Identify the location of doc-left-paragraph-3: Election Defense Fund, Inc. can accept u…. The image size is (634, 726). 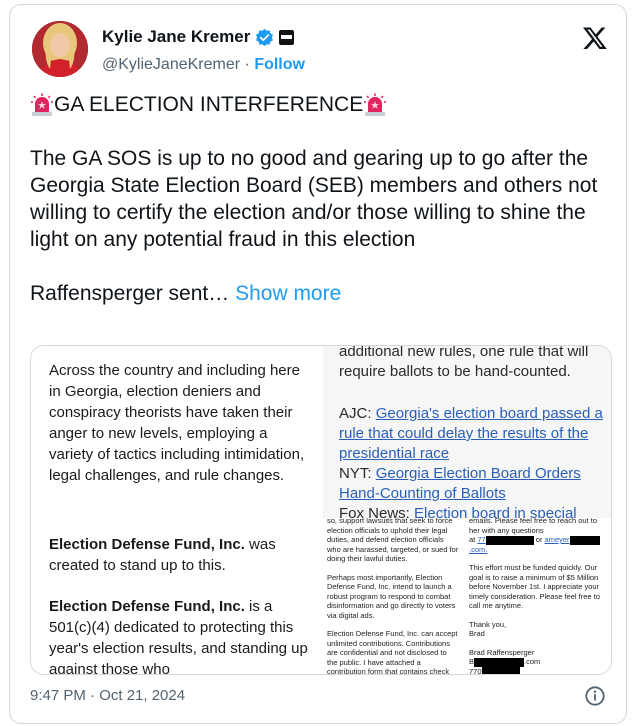
(392, 651).